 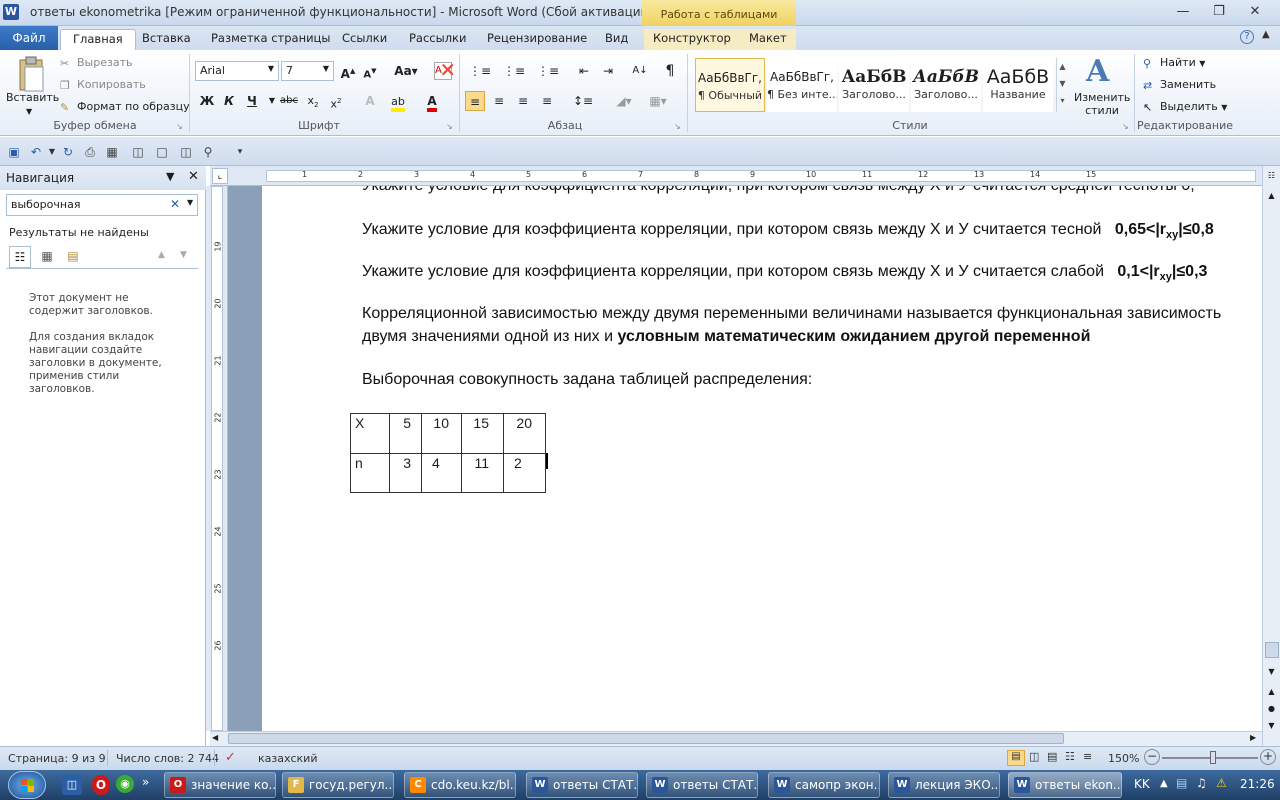 What do you see at coordinates (102, 205) in the screenshot?
I see `nav-search-input: выборочная ✕ ▼` at bounding box center [102, 205].